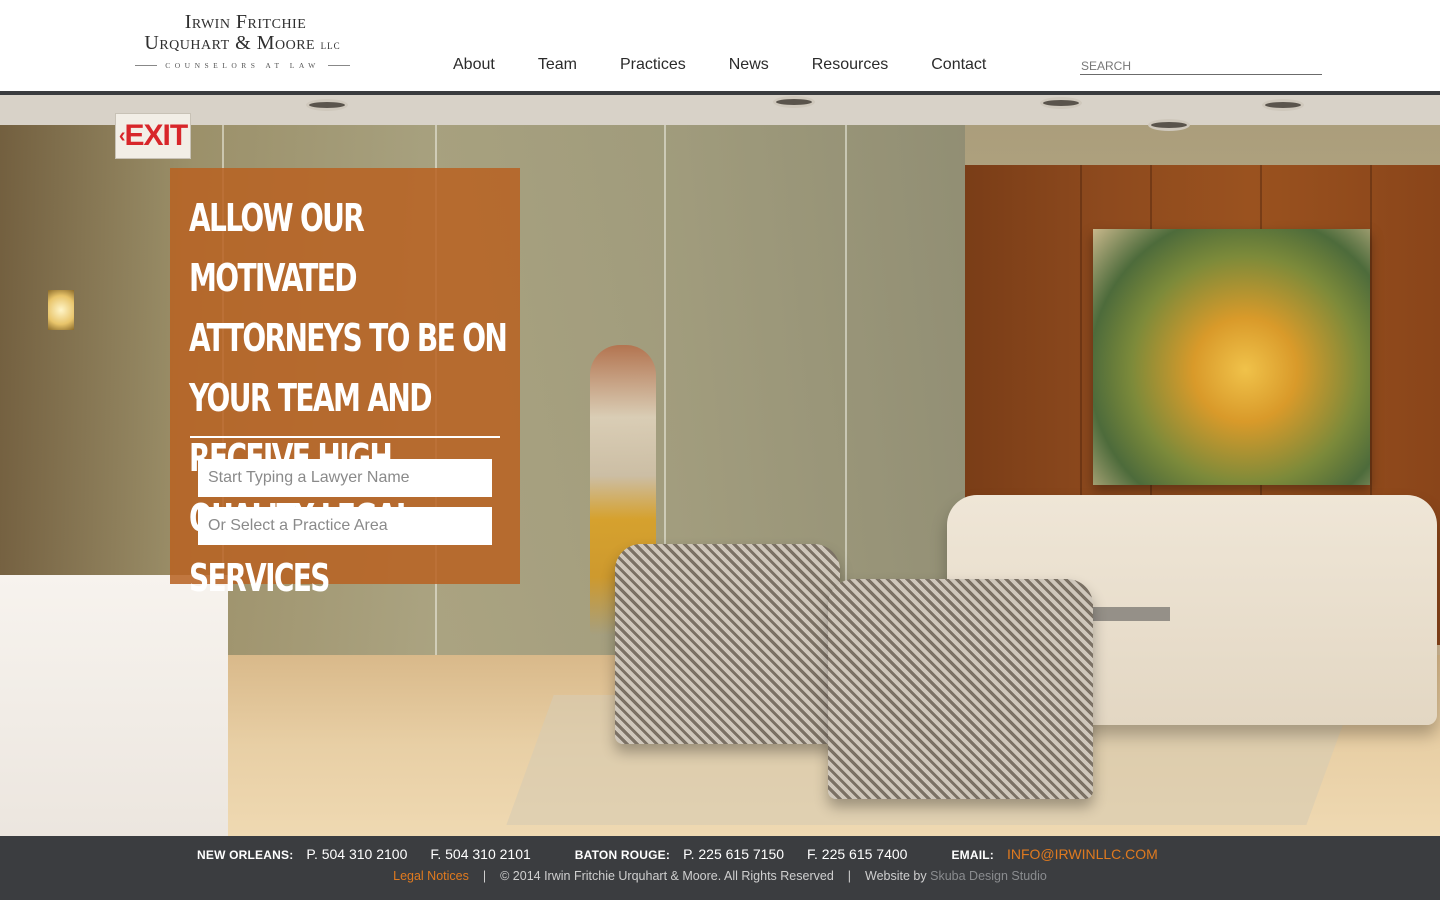  I want to click on nav-practices: Practices, so click(653, 65).